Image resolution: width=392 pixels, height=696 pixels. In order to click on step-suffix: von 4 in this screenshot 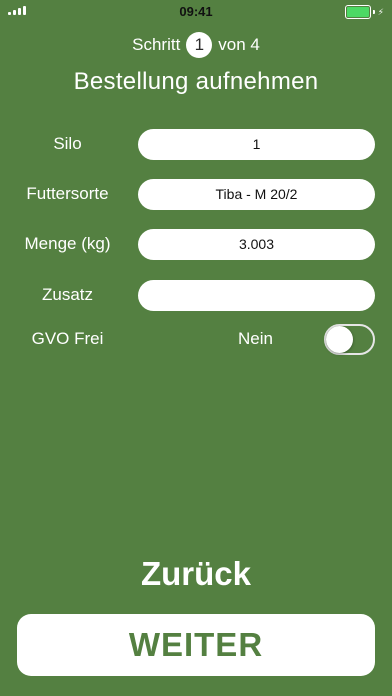, I will do `click(239, 44)`.